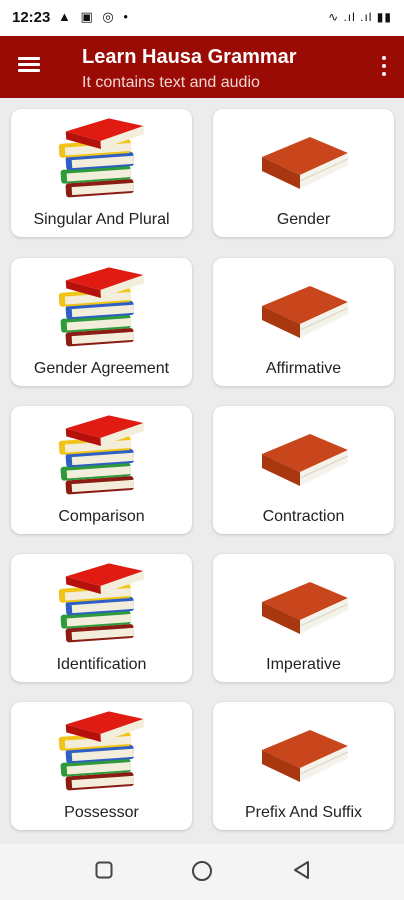  What do you see at coordinates (94, 16) in the screenshot?
I see `notification-icons: ▲ ▣ ◎ •` at bounding box center [94, 16].